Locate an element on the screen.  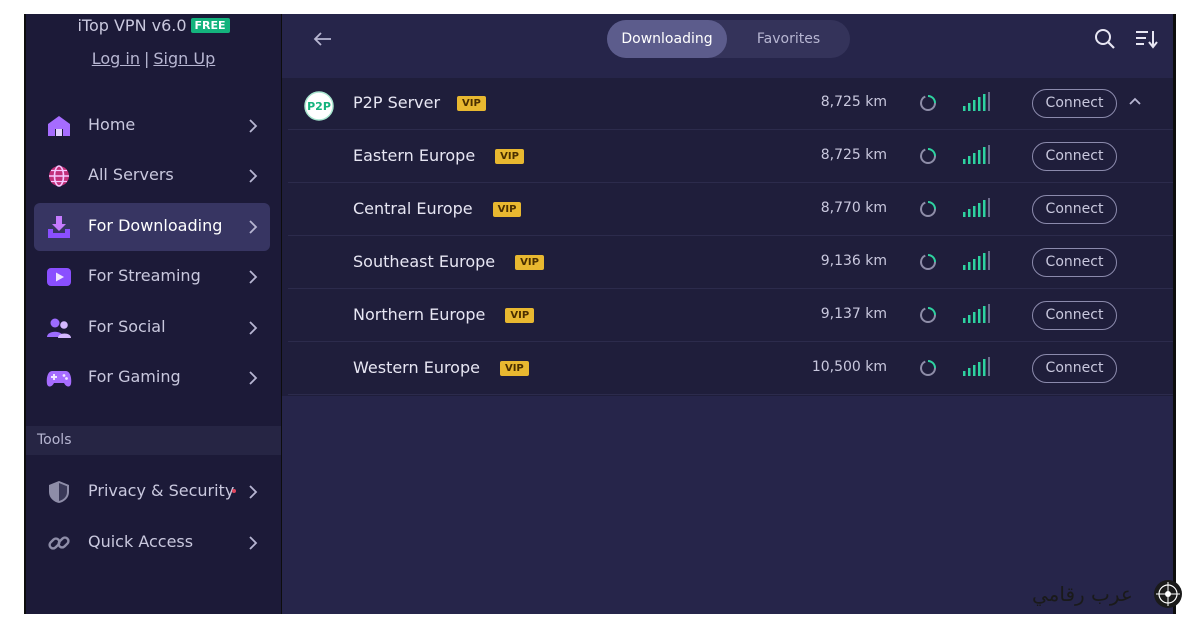
sort-icon is located at coordinates (1146, 39).